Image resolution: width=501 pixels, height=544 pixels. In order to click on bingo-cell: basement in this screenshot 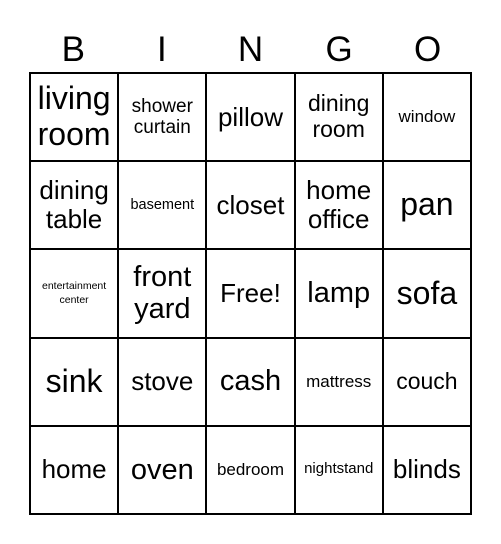, I will do `click(162, 205)`.